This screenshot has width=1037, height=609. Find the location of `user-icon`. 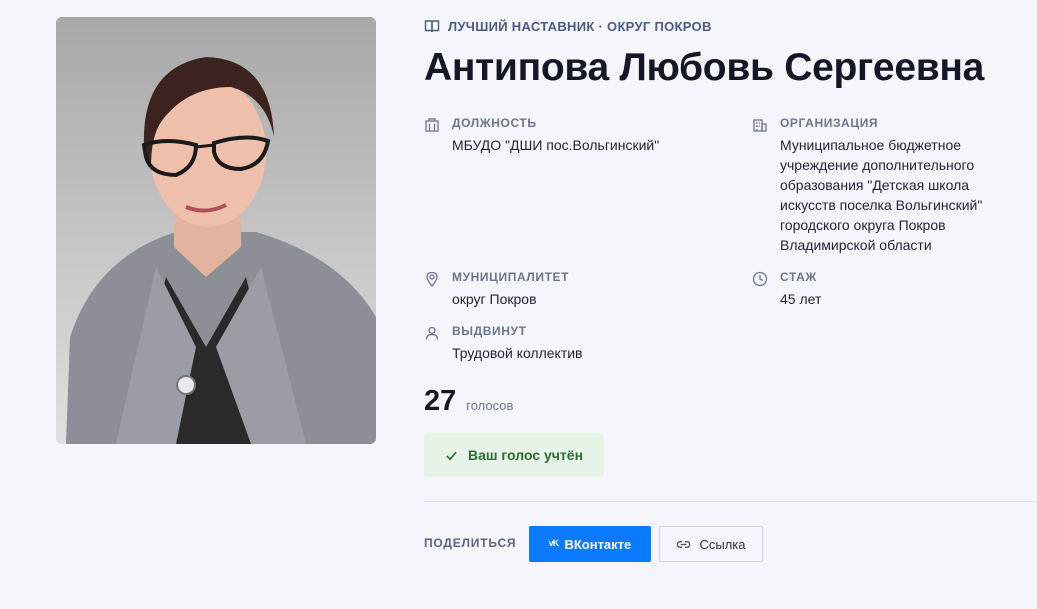

user-icon is located at coordinates (432, 333).